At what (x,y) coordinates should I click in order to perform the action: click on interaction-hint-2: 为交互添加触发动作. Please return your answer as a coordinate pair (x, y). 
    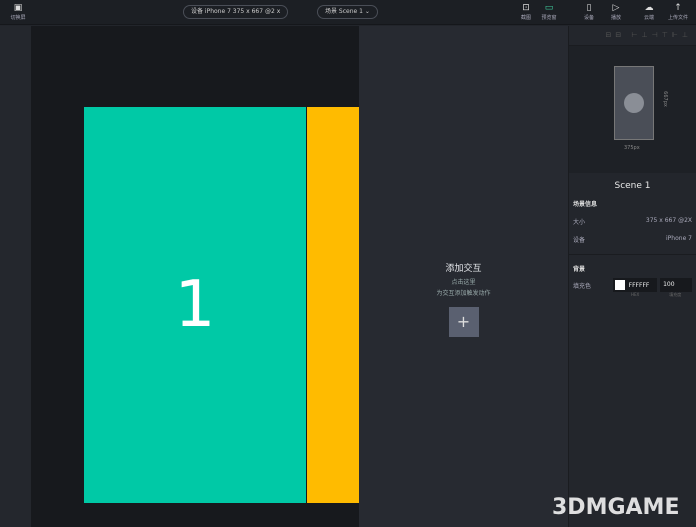
    Looking at the image, I should click on (463, 293).